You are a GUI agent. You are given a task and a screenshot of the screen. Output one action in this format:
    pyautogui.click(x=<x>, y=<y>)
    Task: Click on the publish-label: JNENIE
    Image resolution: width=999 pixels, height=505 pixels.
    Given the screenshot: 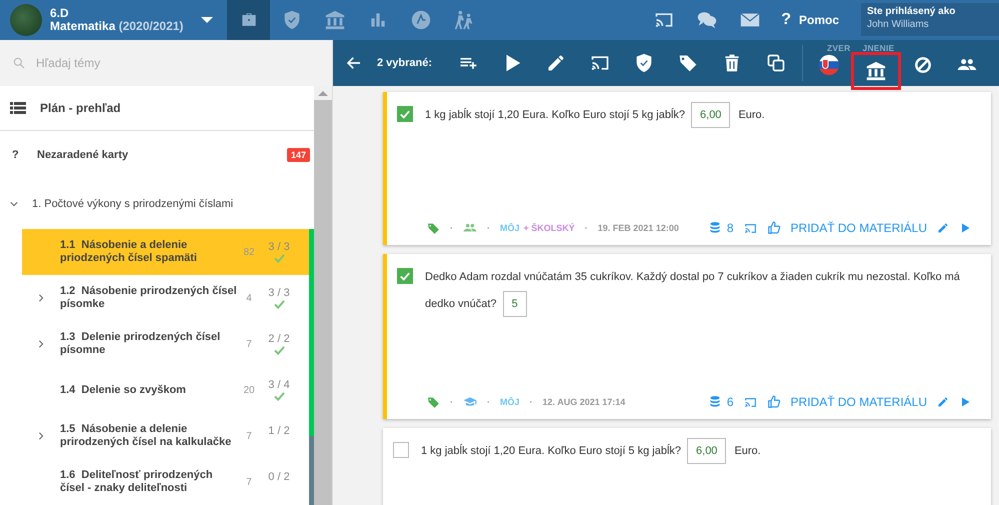 What is the action you would take?
    pyautogui.click(x=878, y=48)
    